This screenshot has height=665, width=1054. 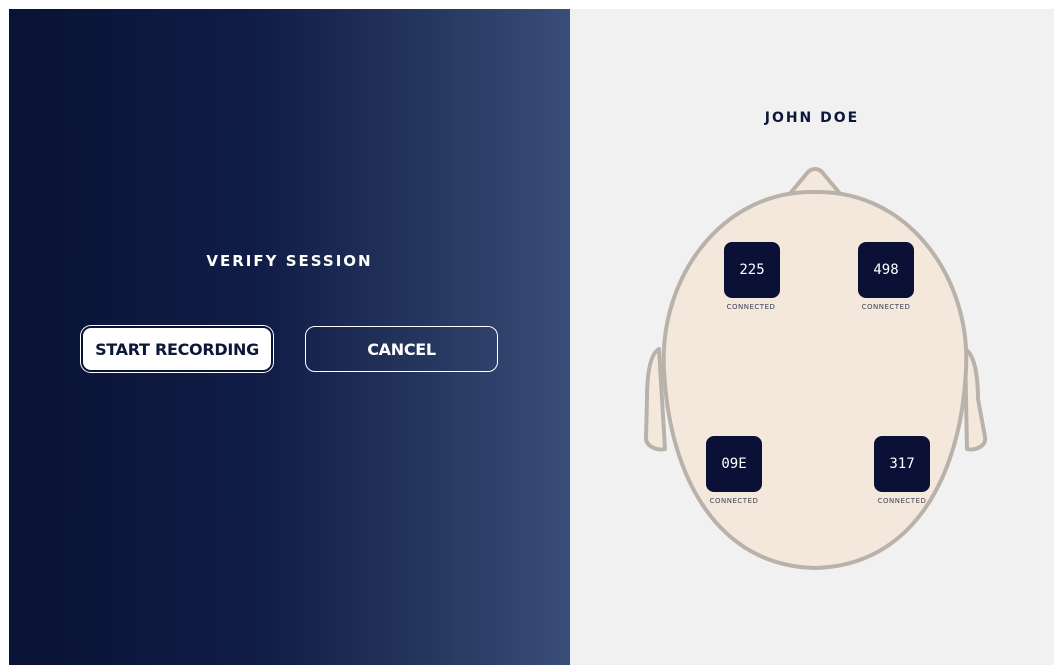 What do you see at coordinates (886, 270) in the screenshot?
I see `sensor-tile: 498` at bounding box center [886, 270].